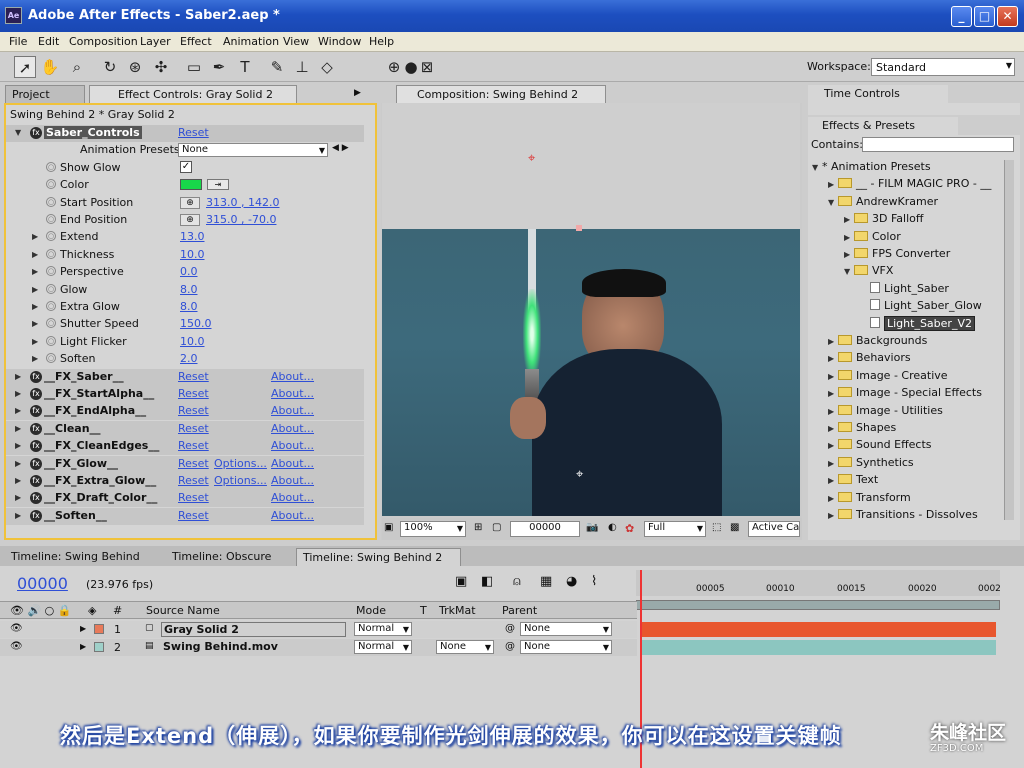 The image size is (1024, 768). What do you see at coordinates (45, 94) in the screenshot?
I see `tab-project: Project` at bounding box center [45, 94].